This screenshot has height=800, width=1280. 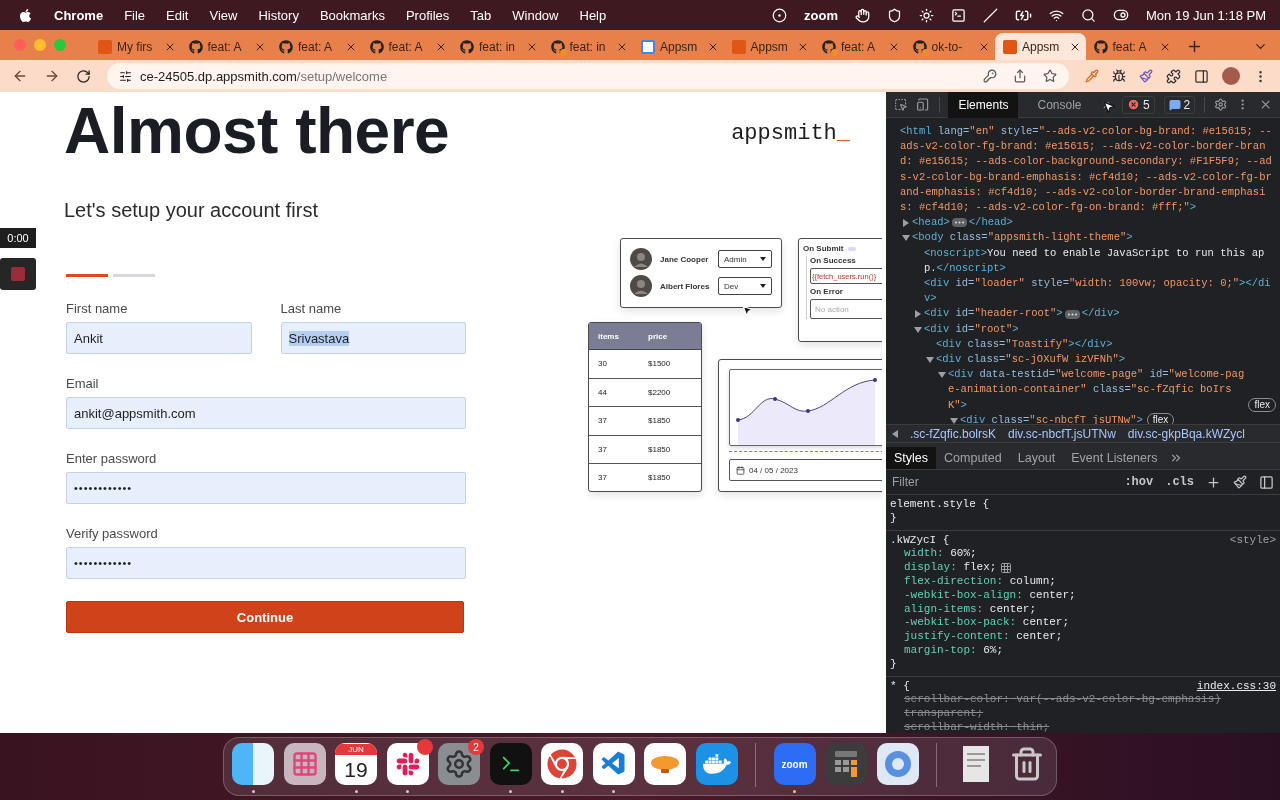 What do you see at coordinates (990, 76) in the screenshot?
I see `key-icon` at bounding box center [990, 76].